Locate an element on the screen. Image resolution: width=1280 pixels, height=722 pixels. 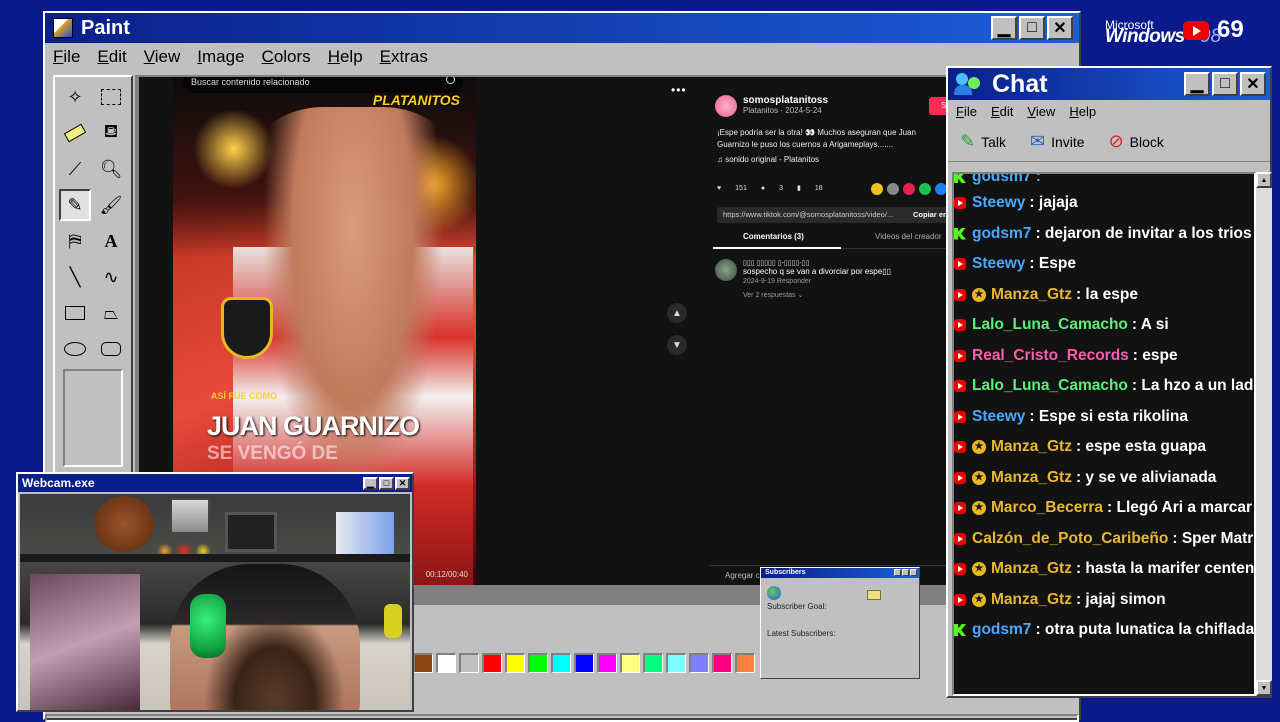
scroll-down-icon: ▼ is located at coordinates (1264, 688).